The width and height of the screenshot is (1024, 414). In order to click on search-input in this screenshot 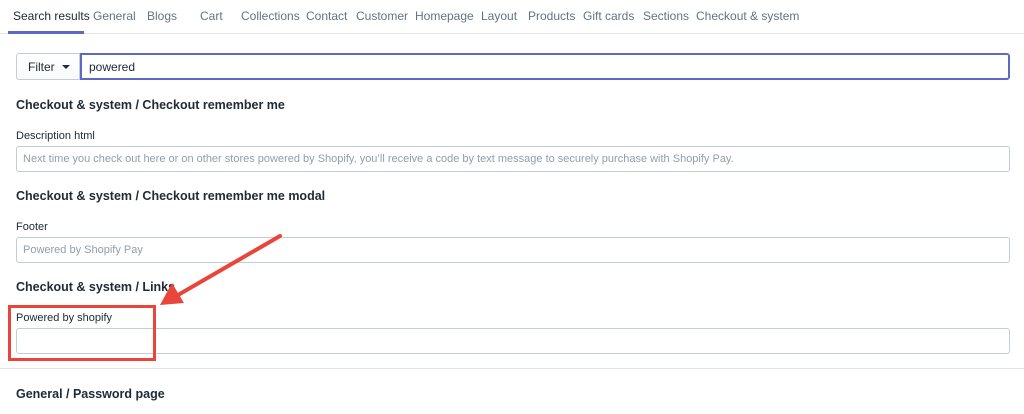, I will do `click(545, 66)`.